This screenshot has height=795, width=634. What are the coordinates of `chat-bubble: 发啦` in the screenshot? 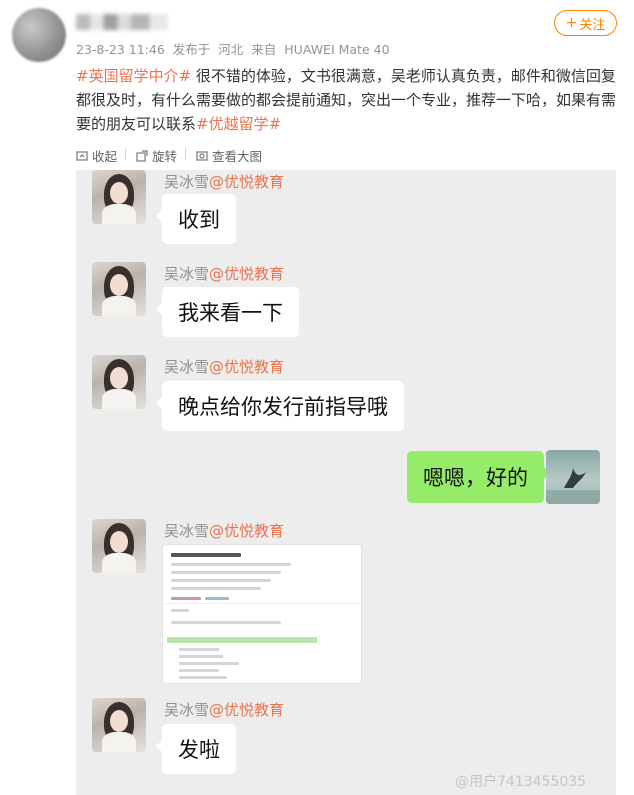 It's located at (196, 749).